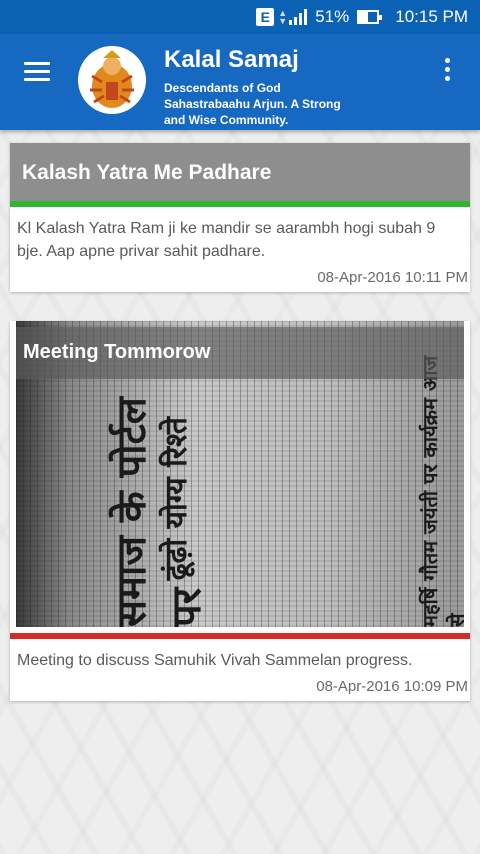 The width and height of the screenshot is (480, 854). I want to click on app-title: Kalal Samaj, so click(231, 59).